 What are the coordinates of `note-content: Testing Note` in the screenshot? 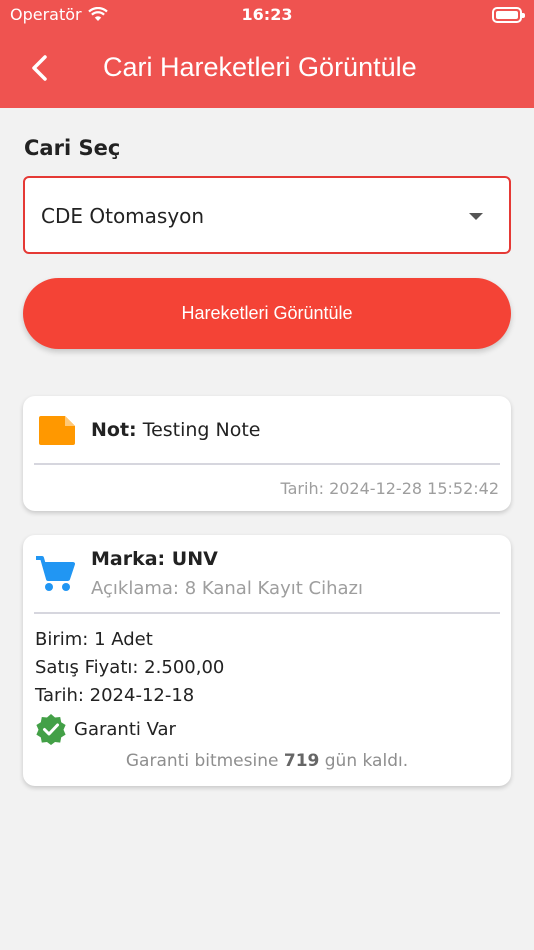 It's located at (201, 430).